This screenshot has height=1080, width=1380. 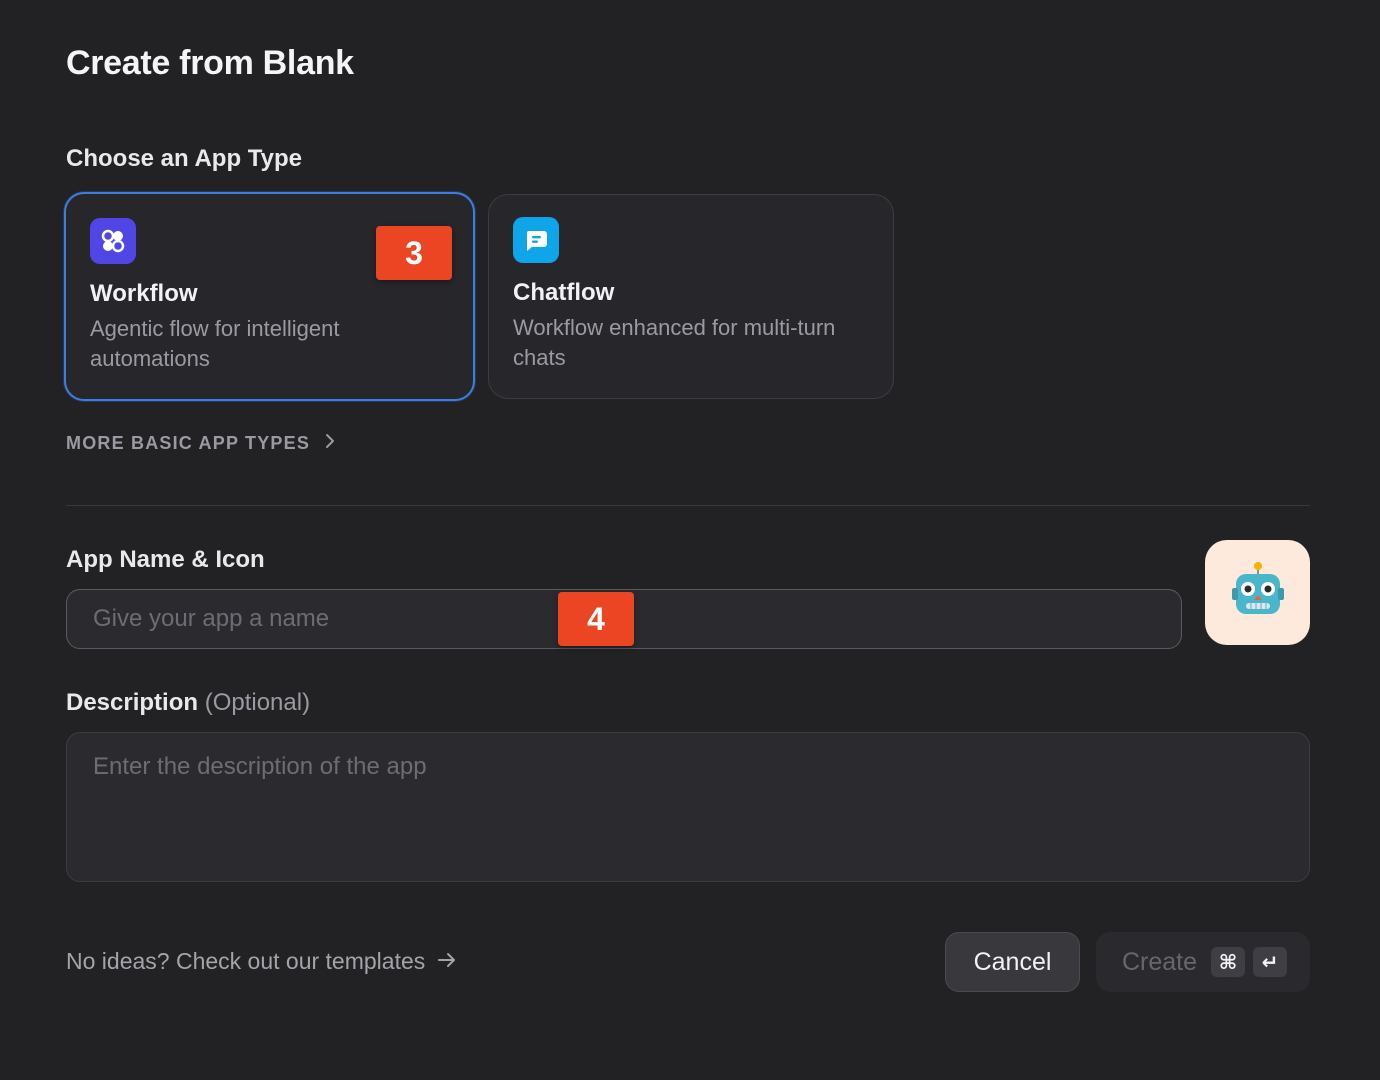 I want to click on more-basic-app-types-link: MORE BASIC APP TYPES, so click(x=201, y=443).